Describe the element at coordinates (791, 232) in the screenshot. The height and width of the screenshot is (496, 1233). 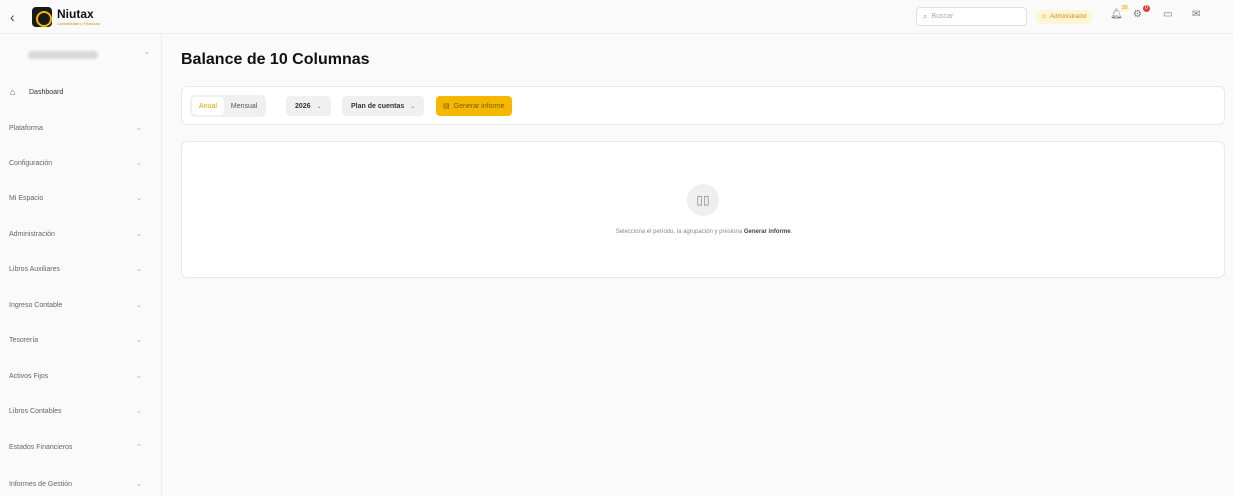
I see `empty-text-suffix: .` at that location.